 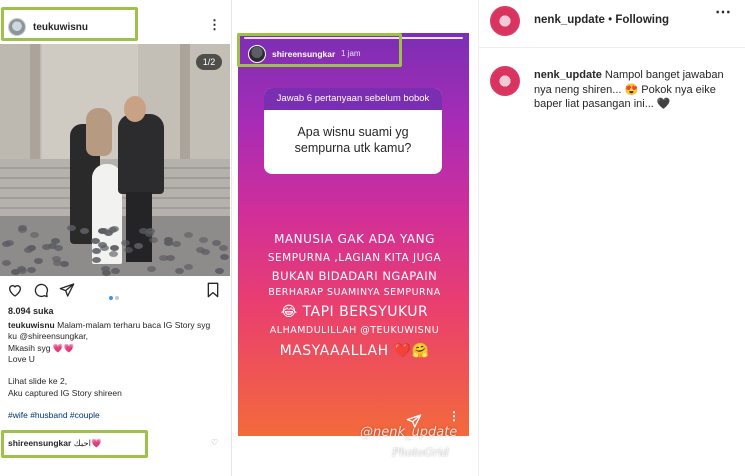 What do you see at coordinates (69, 24) in the screenshot?
I see `username-highlight-box` at bounding box center [69, 24].